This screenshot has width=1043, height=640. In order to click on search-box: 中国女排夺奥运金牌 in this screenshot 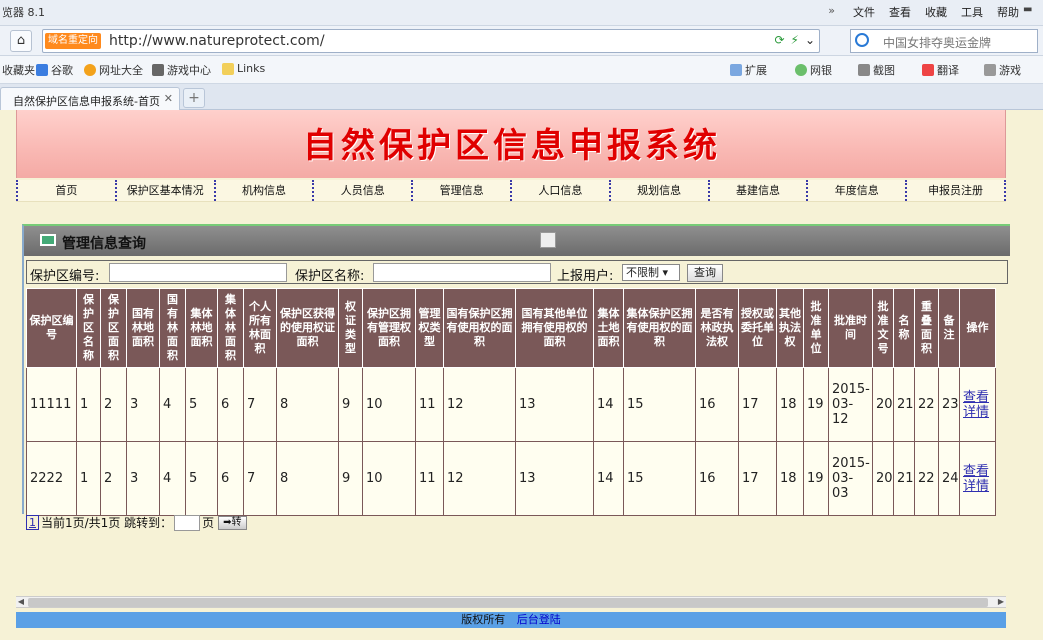, I will do `click(944, 41)`.